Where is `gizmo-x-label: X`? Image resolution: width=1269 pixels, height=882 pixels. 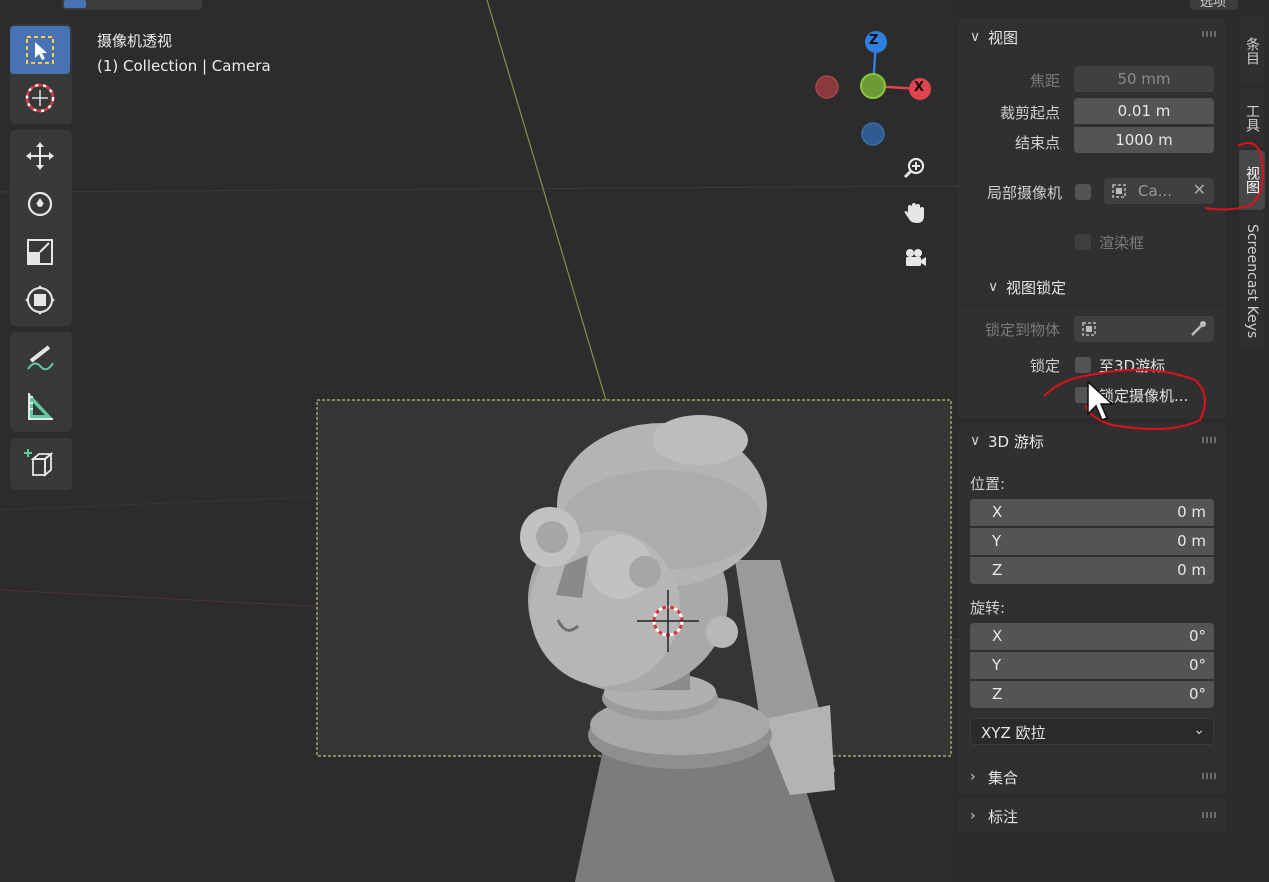 gizmo-x-label: X is located at coordinates (919, 87).